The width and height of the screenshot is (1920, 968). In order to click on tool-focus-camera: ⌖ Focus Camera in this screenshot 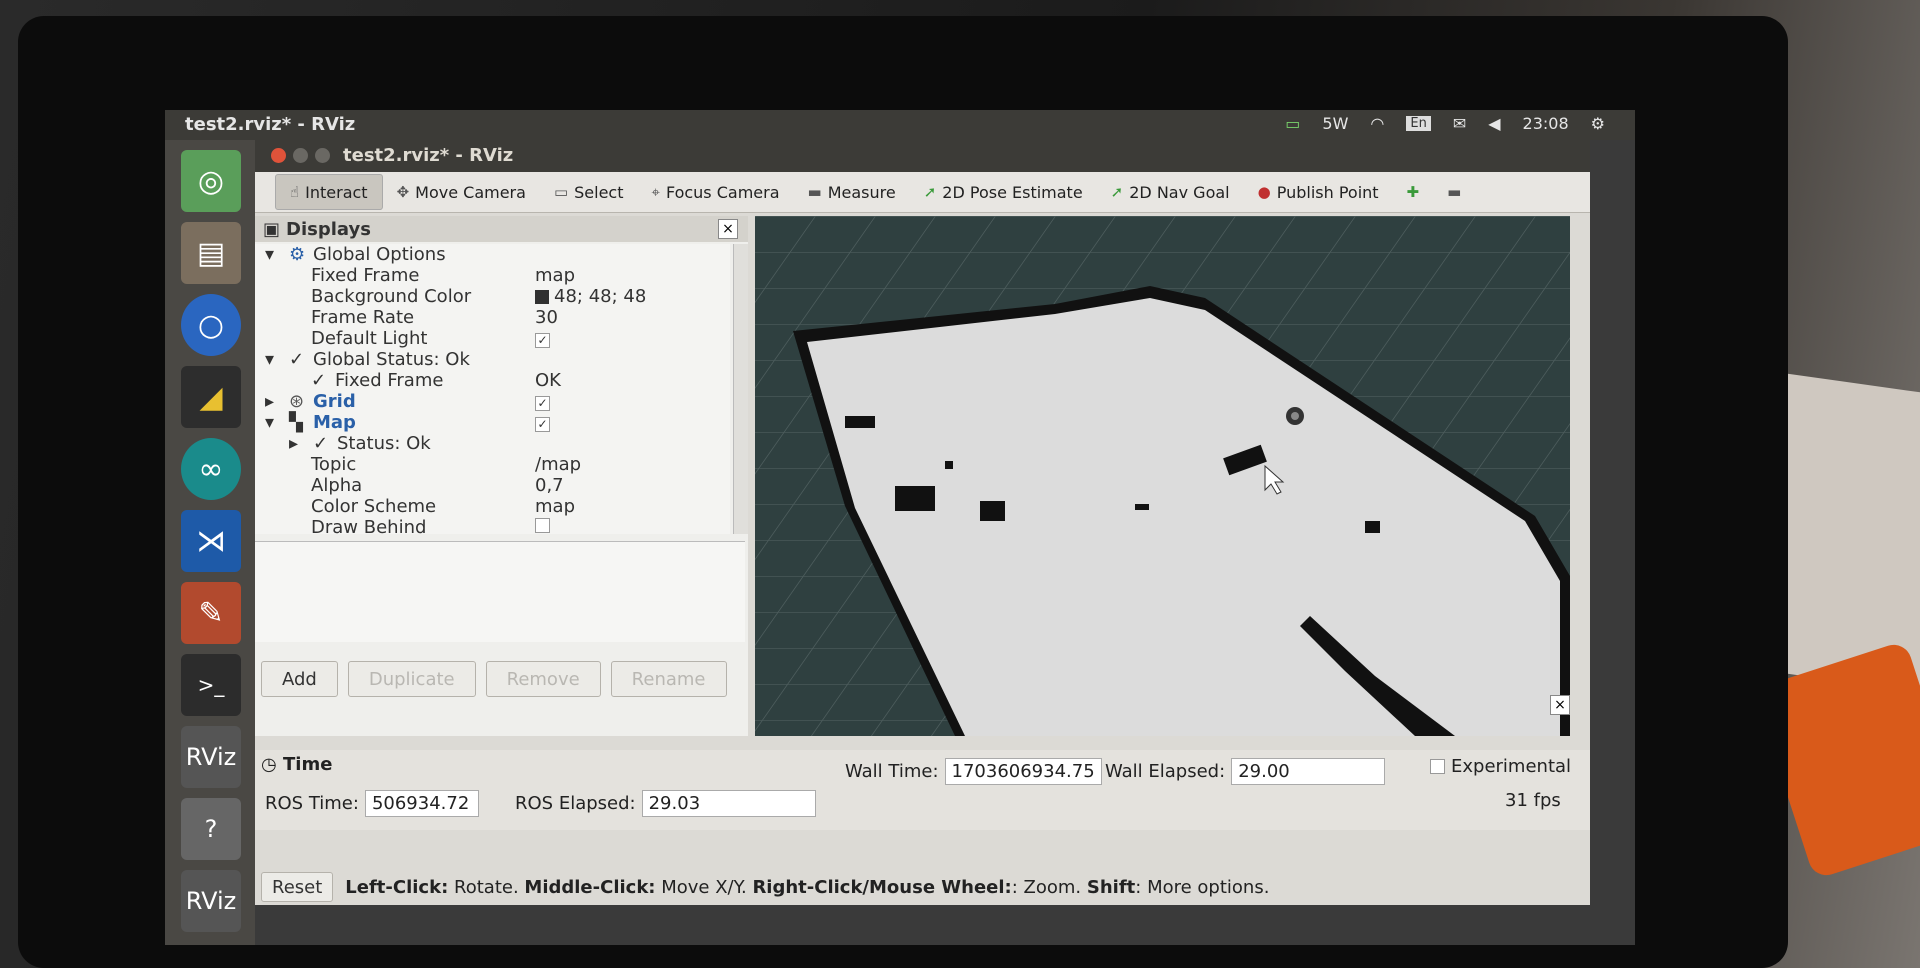, I will do `click(715, 192)`.